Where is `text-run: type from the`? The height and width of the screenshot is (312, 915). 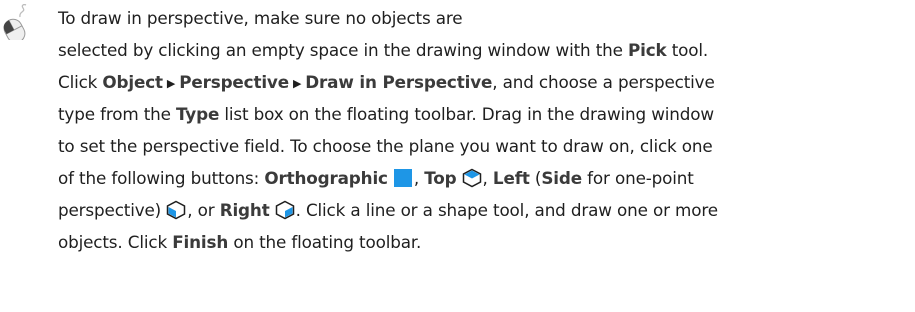
text-run: type from the is located at coordinates (117, 114).